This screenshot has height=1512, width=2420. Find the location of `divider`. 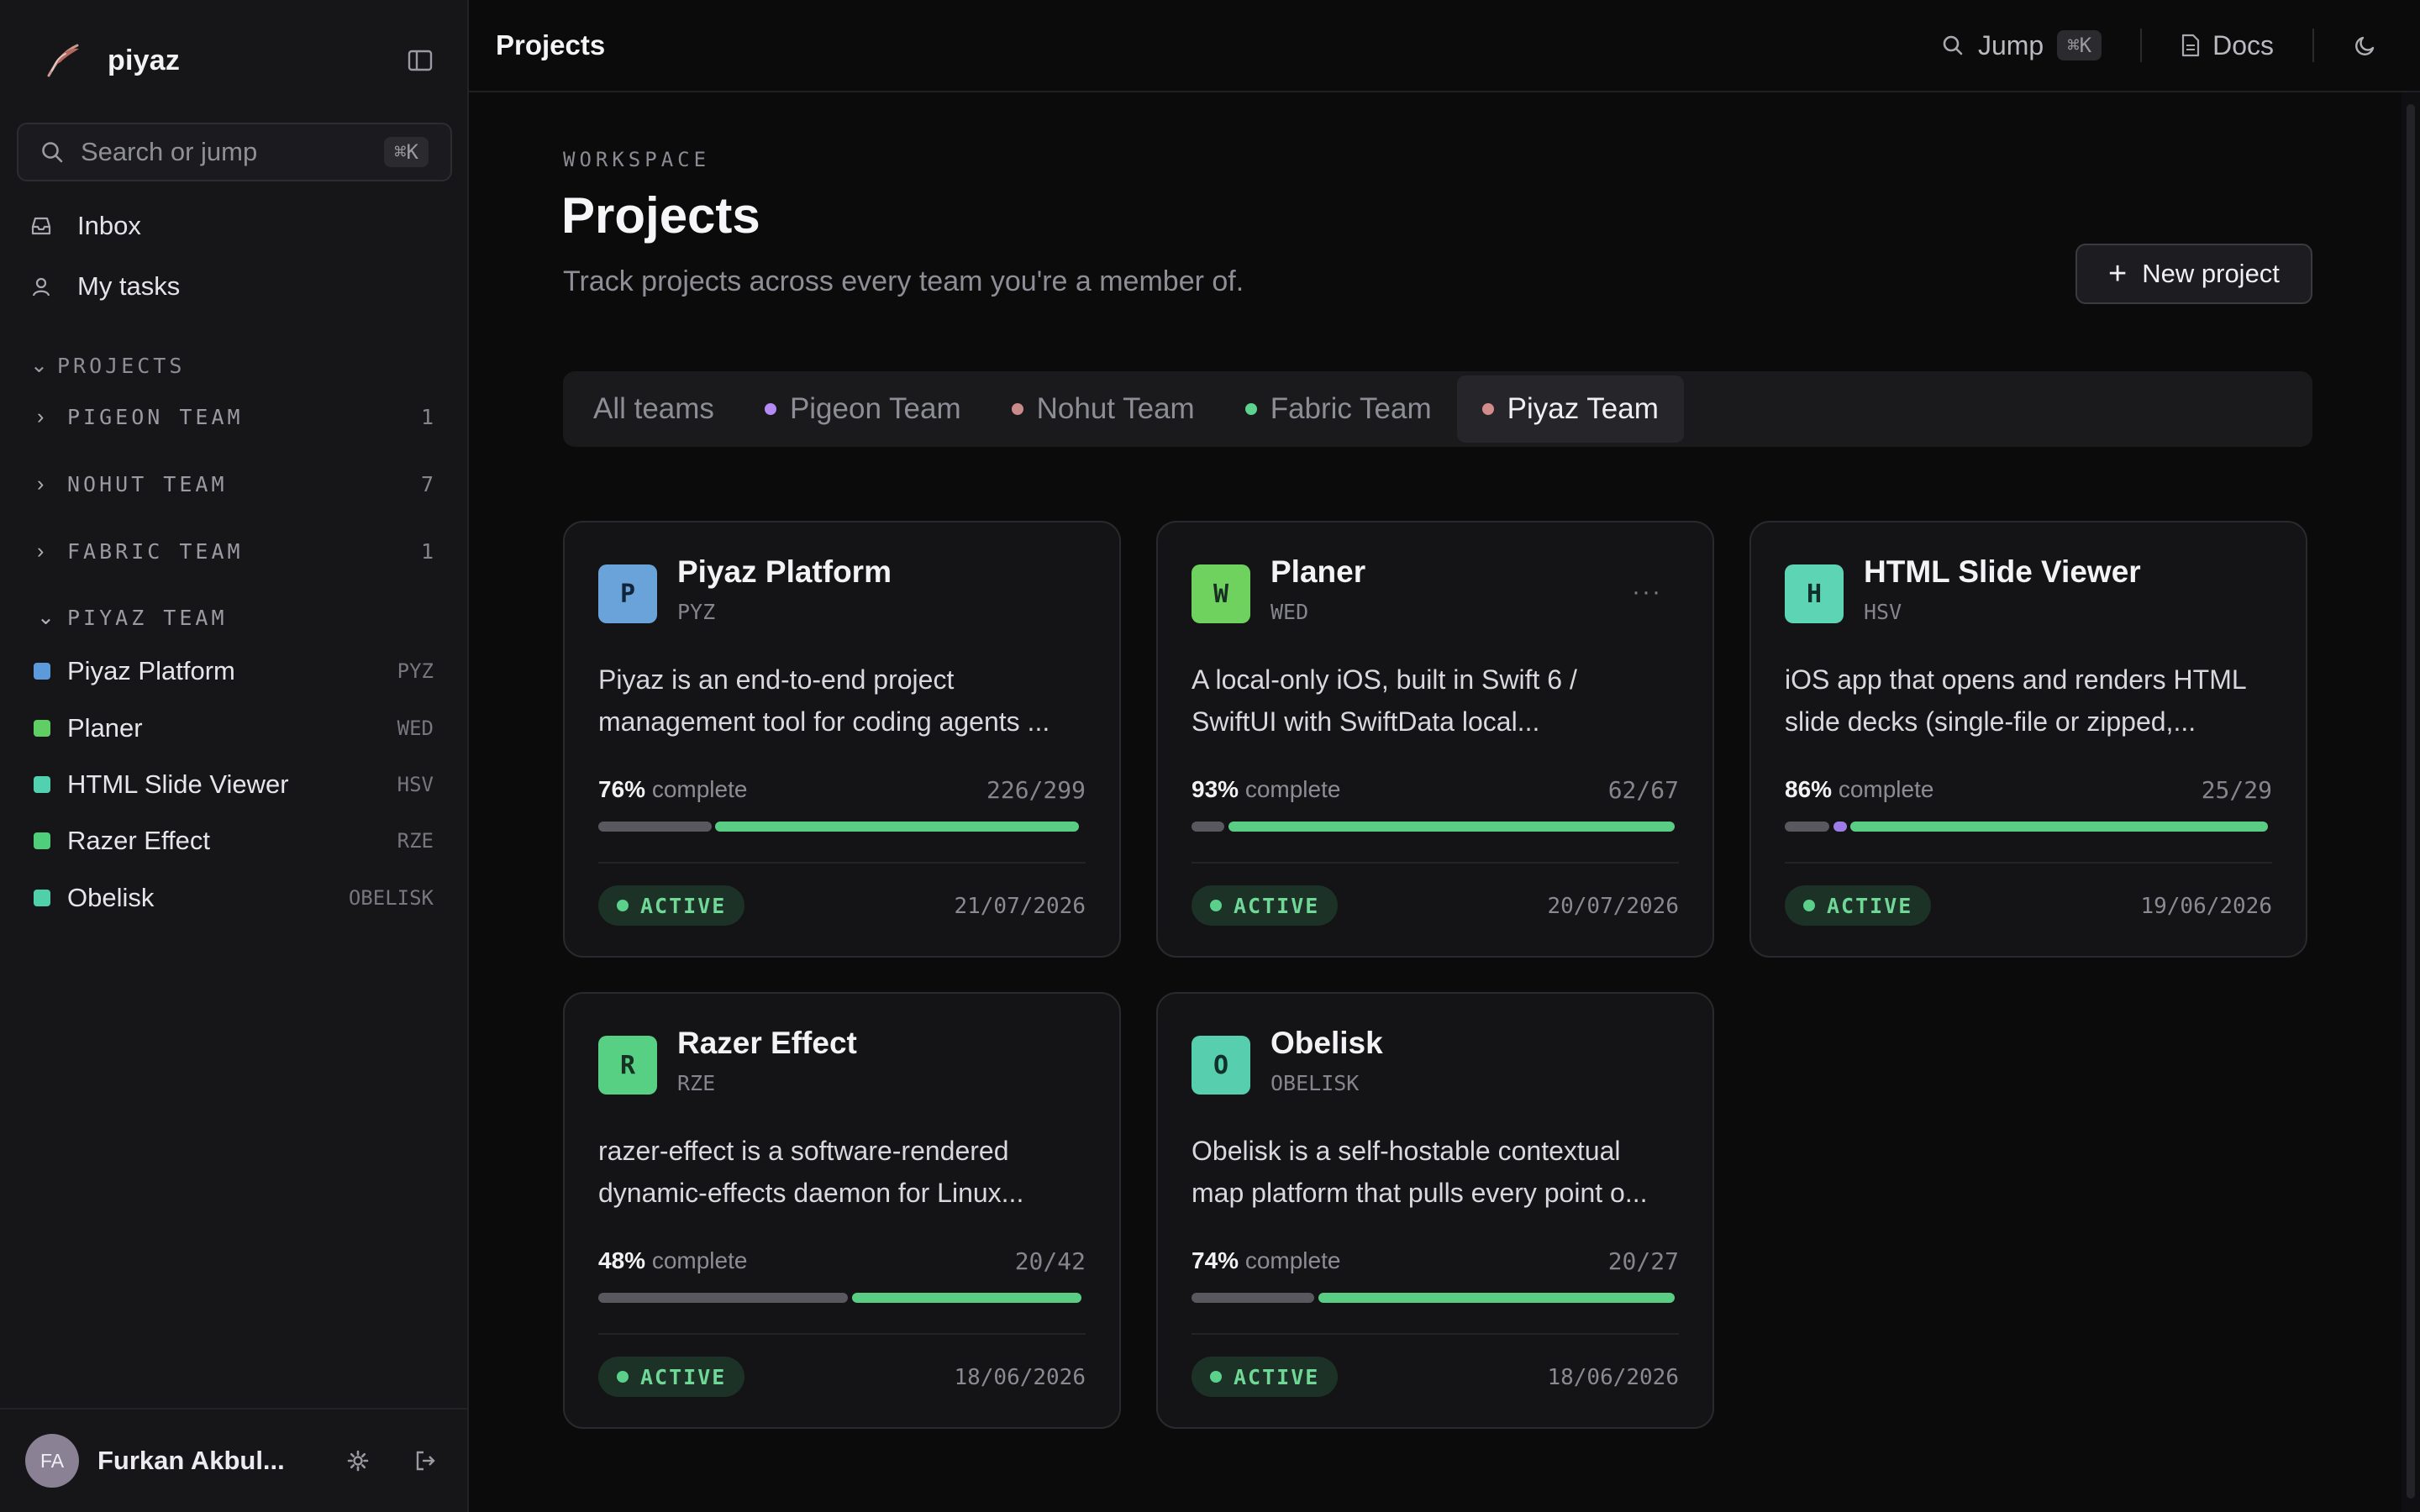

divider is located at coordinates (2142, 45).